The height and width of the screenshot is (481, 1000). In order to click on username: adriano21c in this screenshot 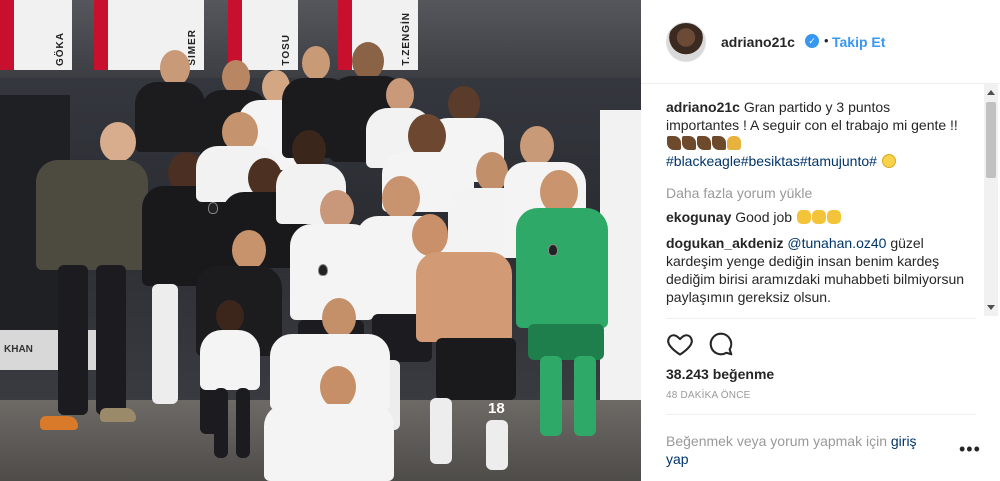, I will do `click(758, 42)`.